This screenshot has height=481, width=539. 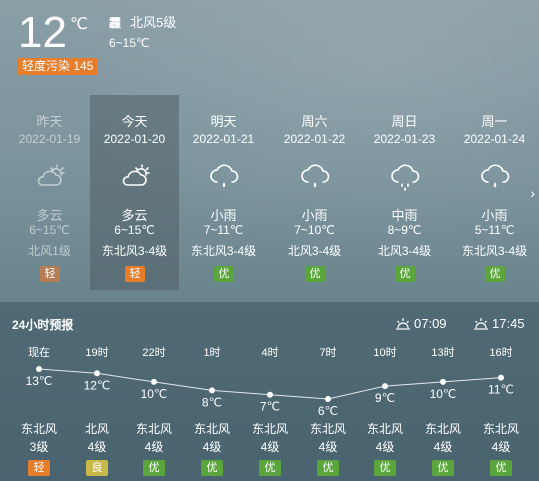 What do you see at coordinates (314, 230) in the screenshot?
I see `day-temp-range: 7~10℃` at bounding box center [314, 230].